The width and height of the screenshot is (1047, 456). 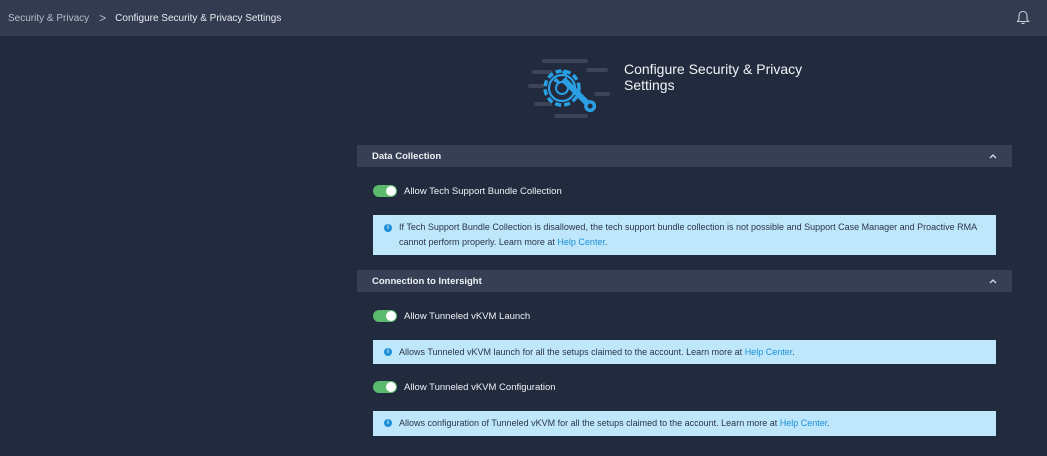 I want to click on breadcrumb-security-privacy: Security & Privacy, so click(x=48, y=18).